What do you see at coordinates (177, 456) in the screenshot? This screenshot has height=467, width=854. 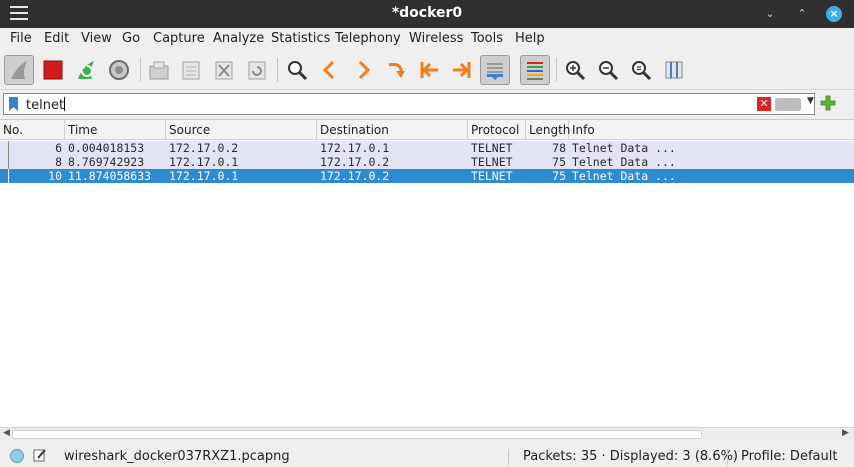 I see `capture-file-name: wireshark_docker037RXZ1.pcapng` at bounding box center [177, 456].